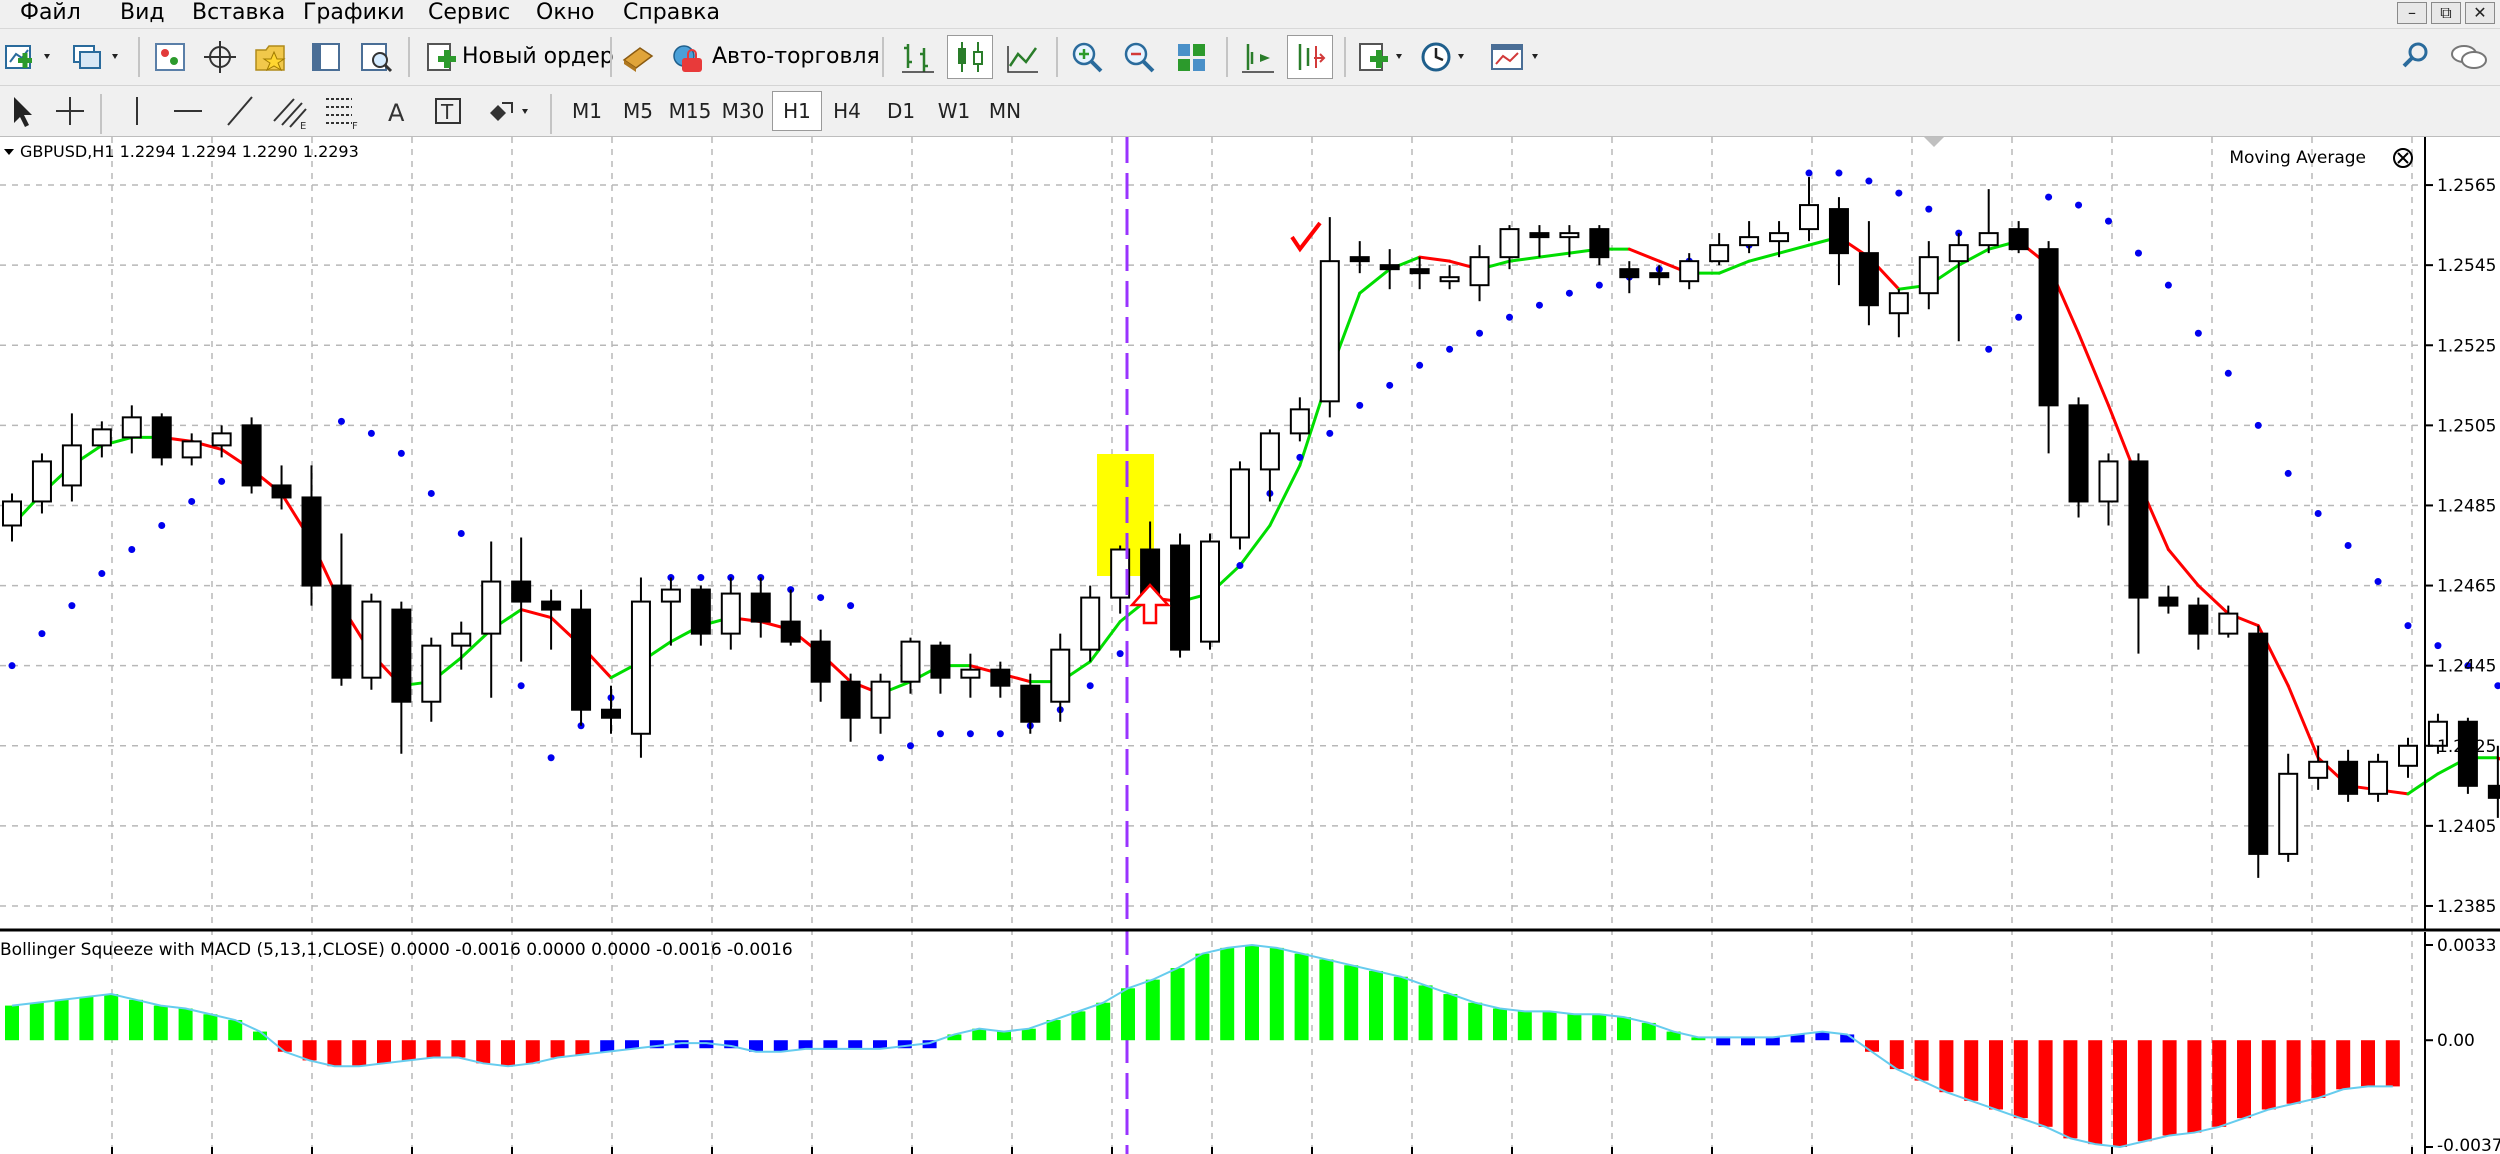 This screenshot has height=1154, width=2500. Describe the element at coordinates (1192, 57) in the screenshot. I see `tile-windows-icon` at that location.